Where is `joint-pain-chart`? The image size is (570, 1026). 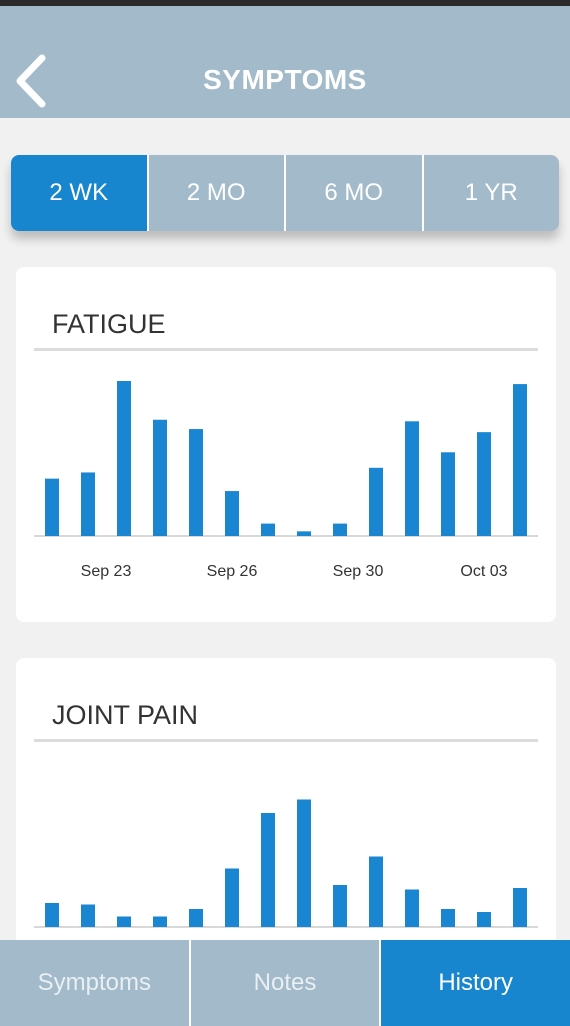 joint-pain-chart is located at coordinates (286, 863).